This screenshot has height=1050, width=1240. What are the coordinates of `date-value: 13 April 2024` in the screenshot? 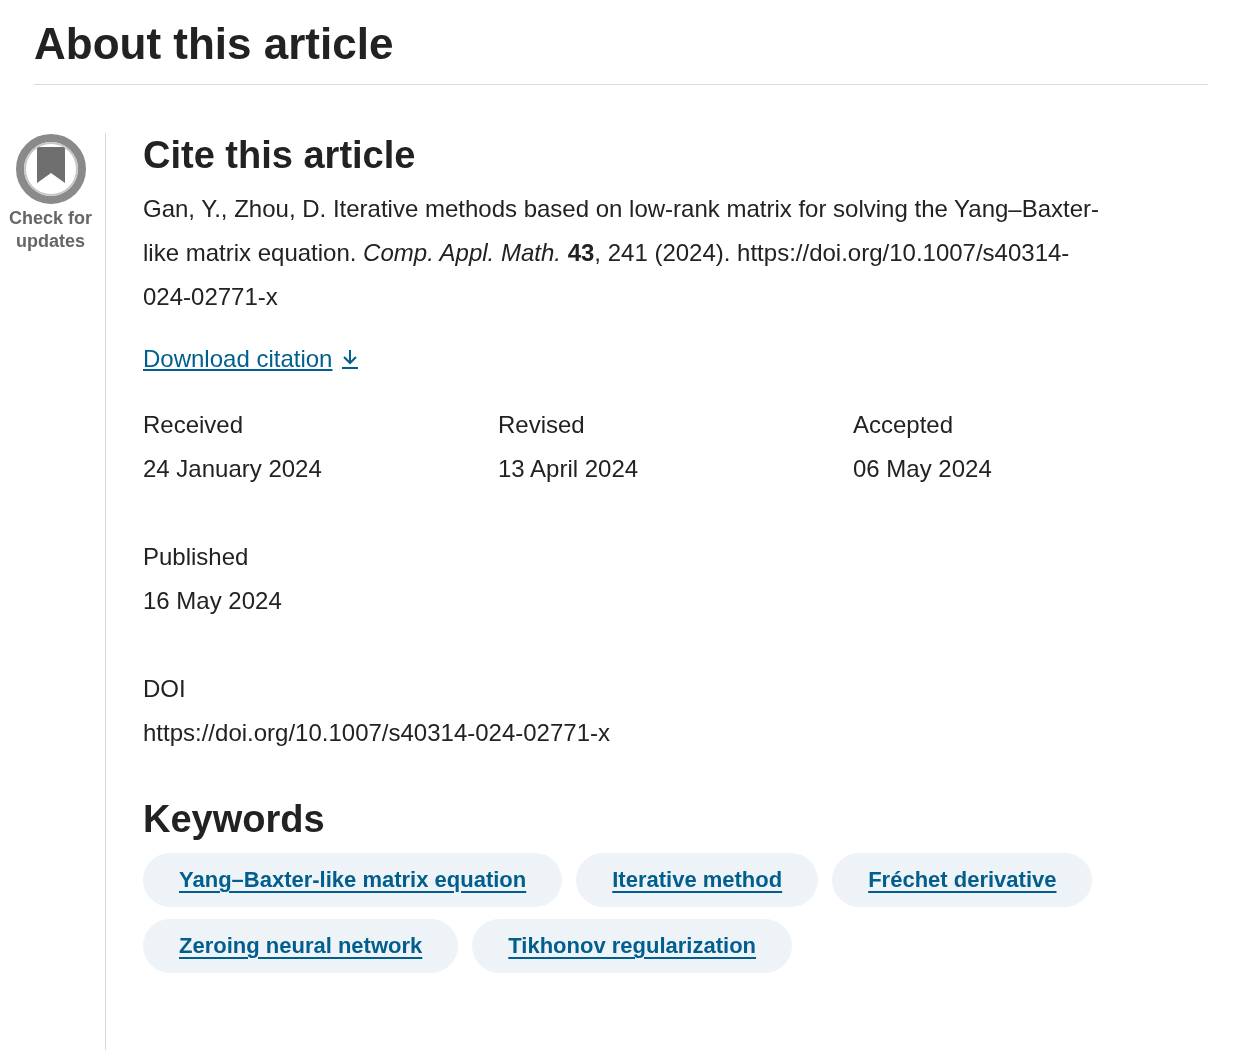 It's located at (568, 469).